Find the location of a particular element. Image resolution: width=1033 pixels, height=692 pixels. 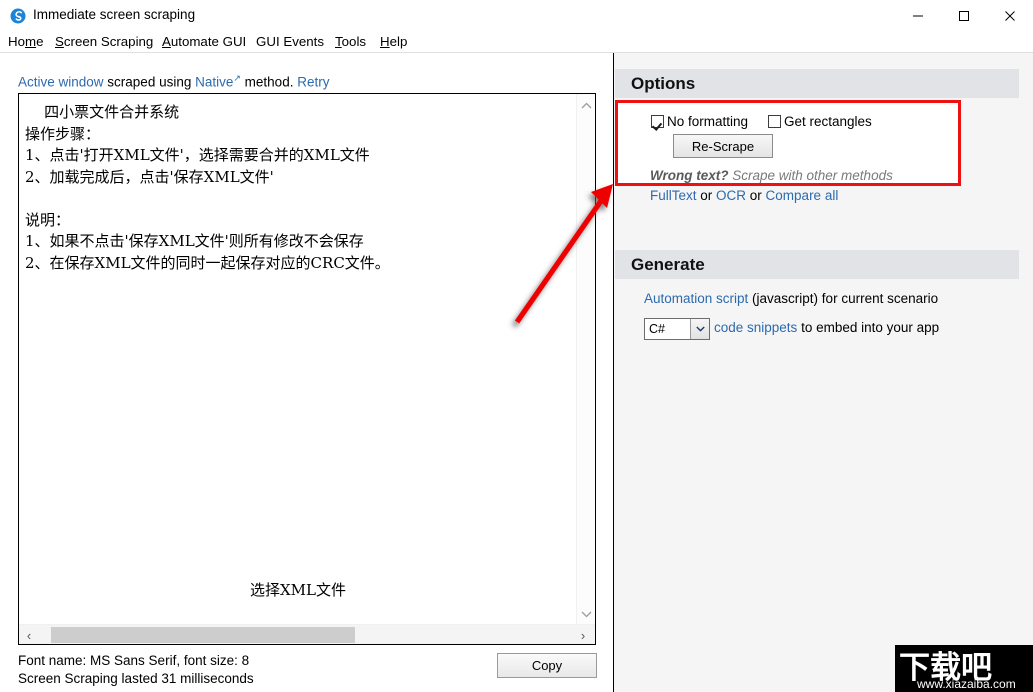

menu-accel: S is located at coordinates (59, 41).